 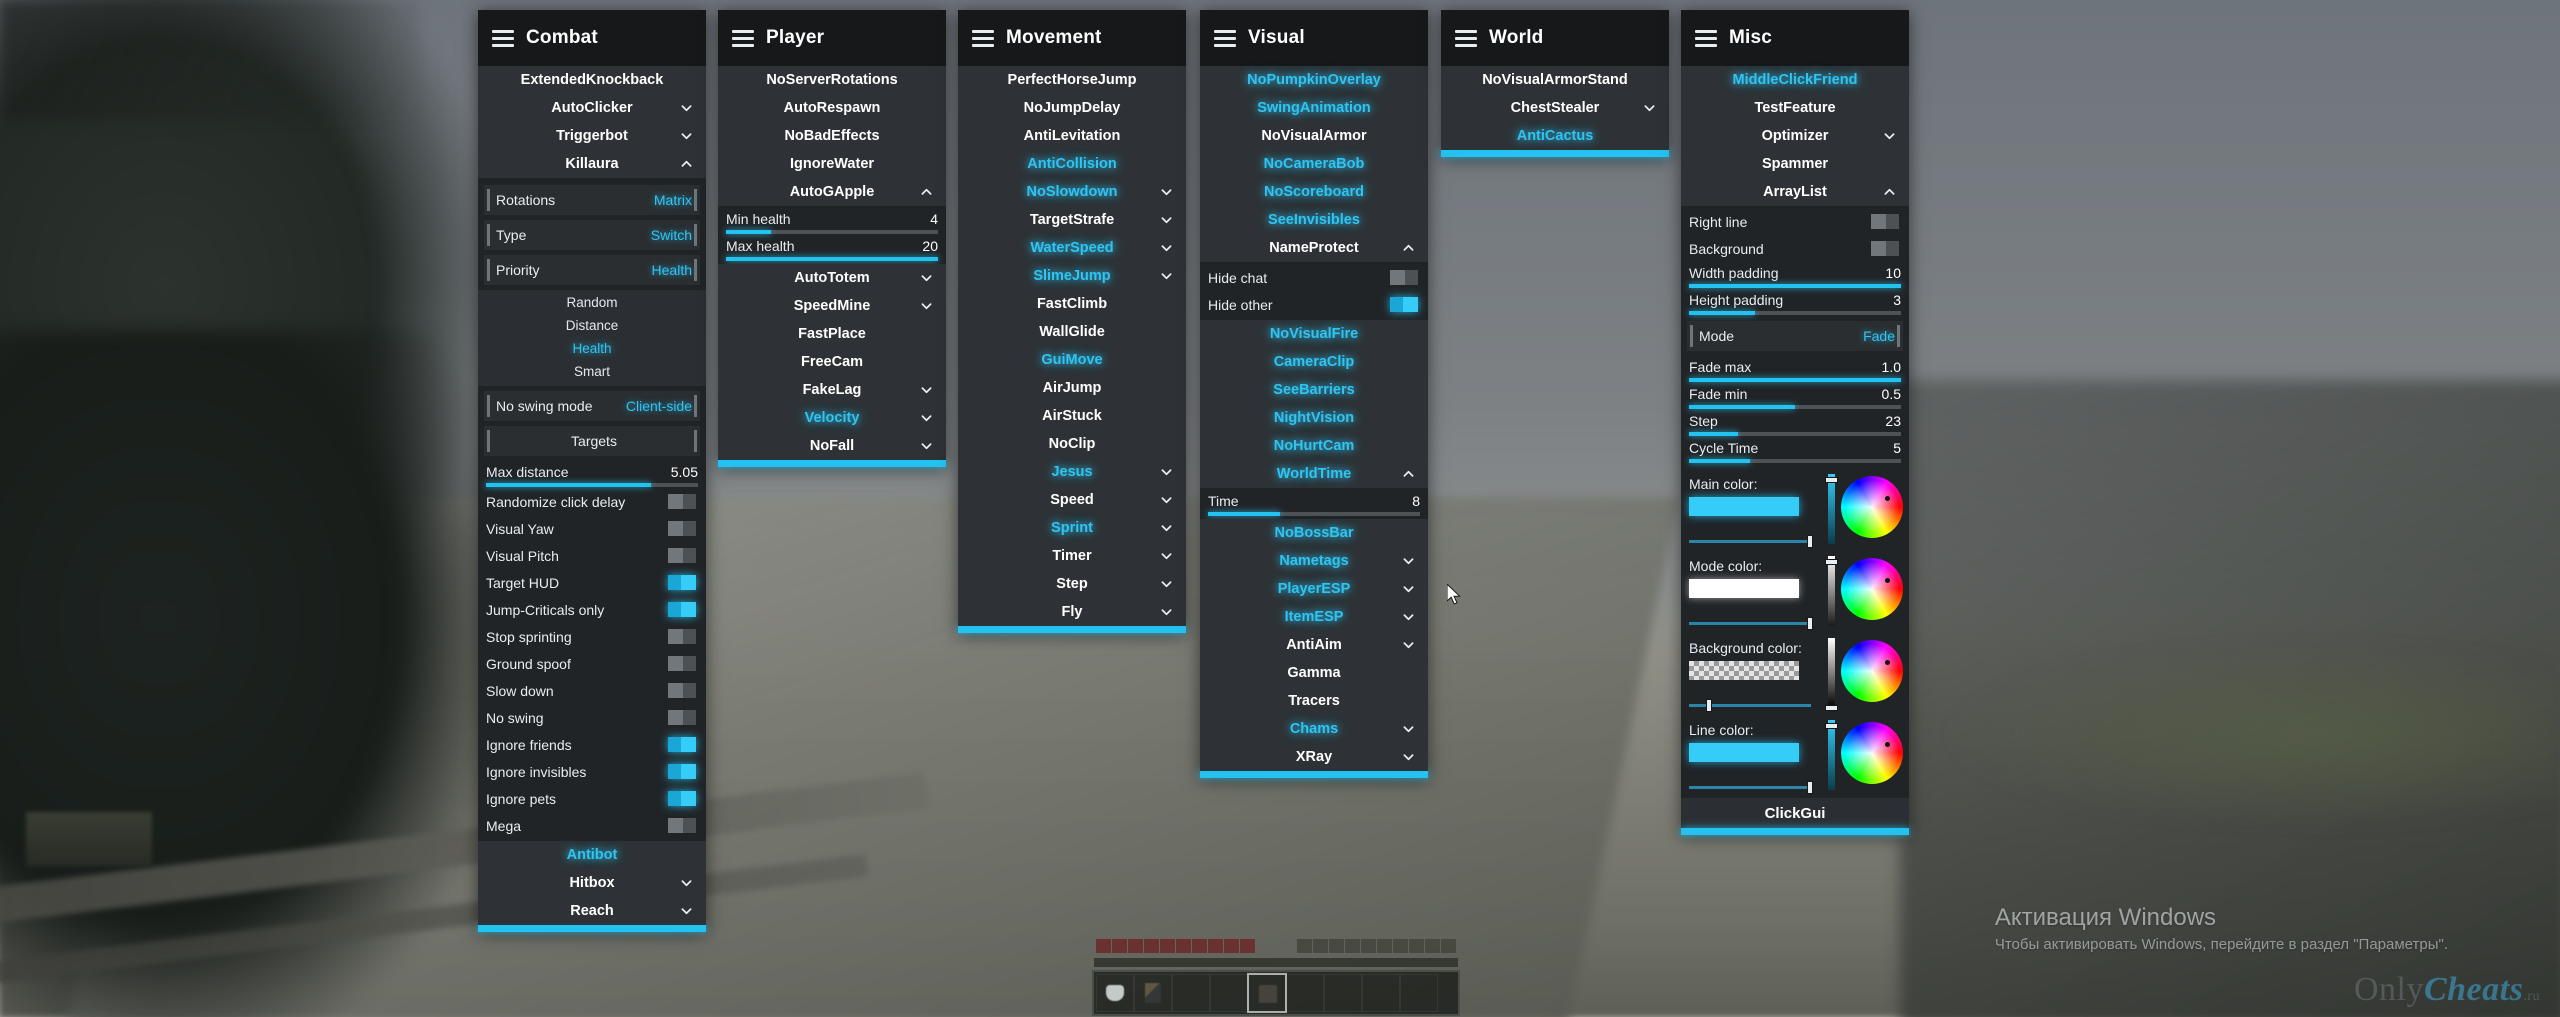 What do you see at coordinates (832, 362) in the screenshot?
I see `module-freecam: FreeCam` at bounding box center [832, 362].